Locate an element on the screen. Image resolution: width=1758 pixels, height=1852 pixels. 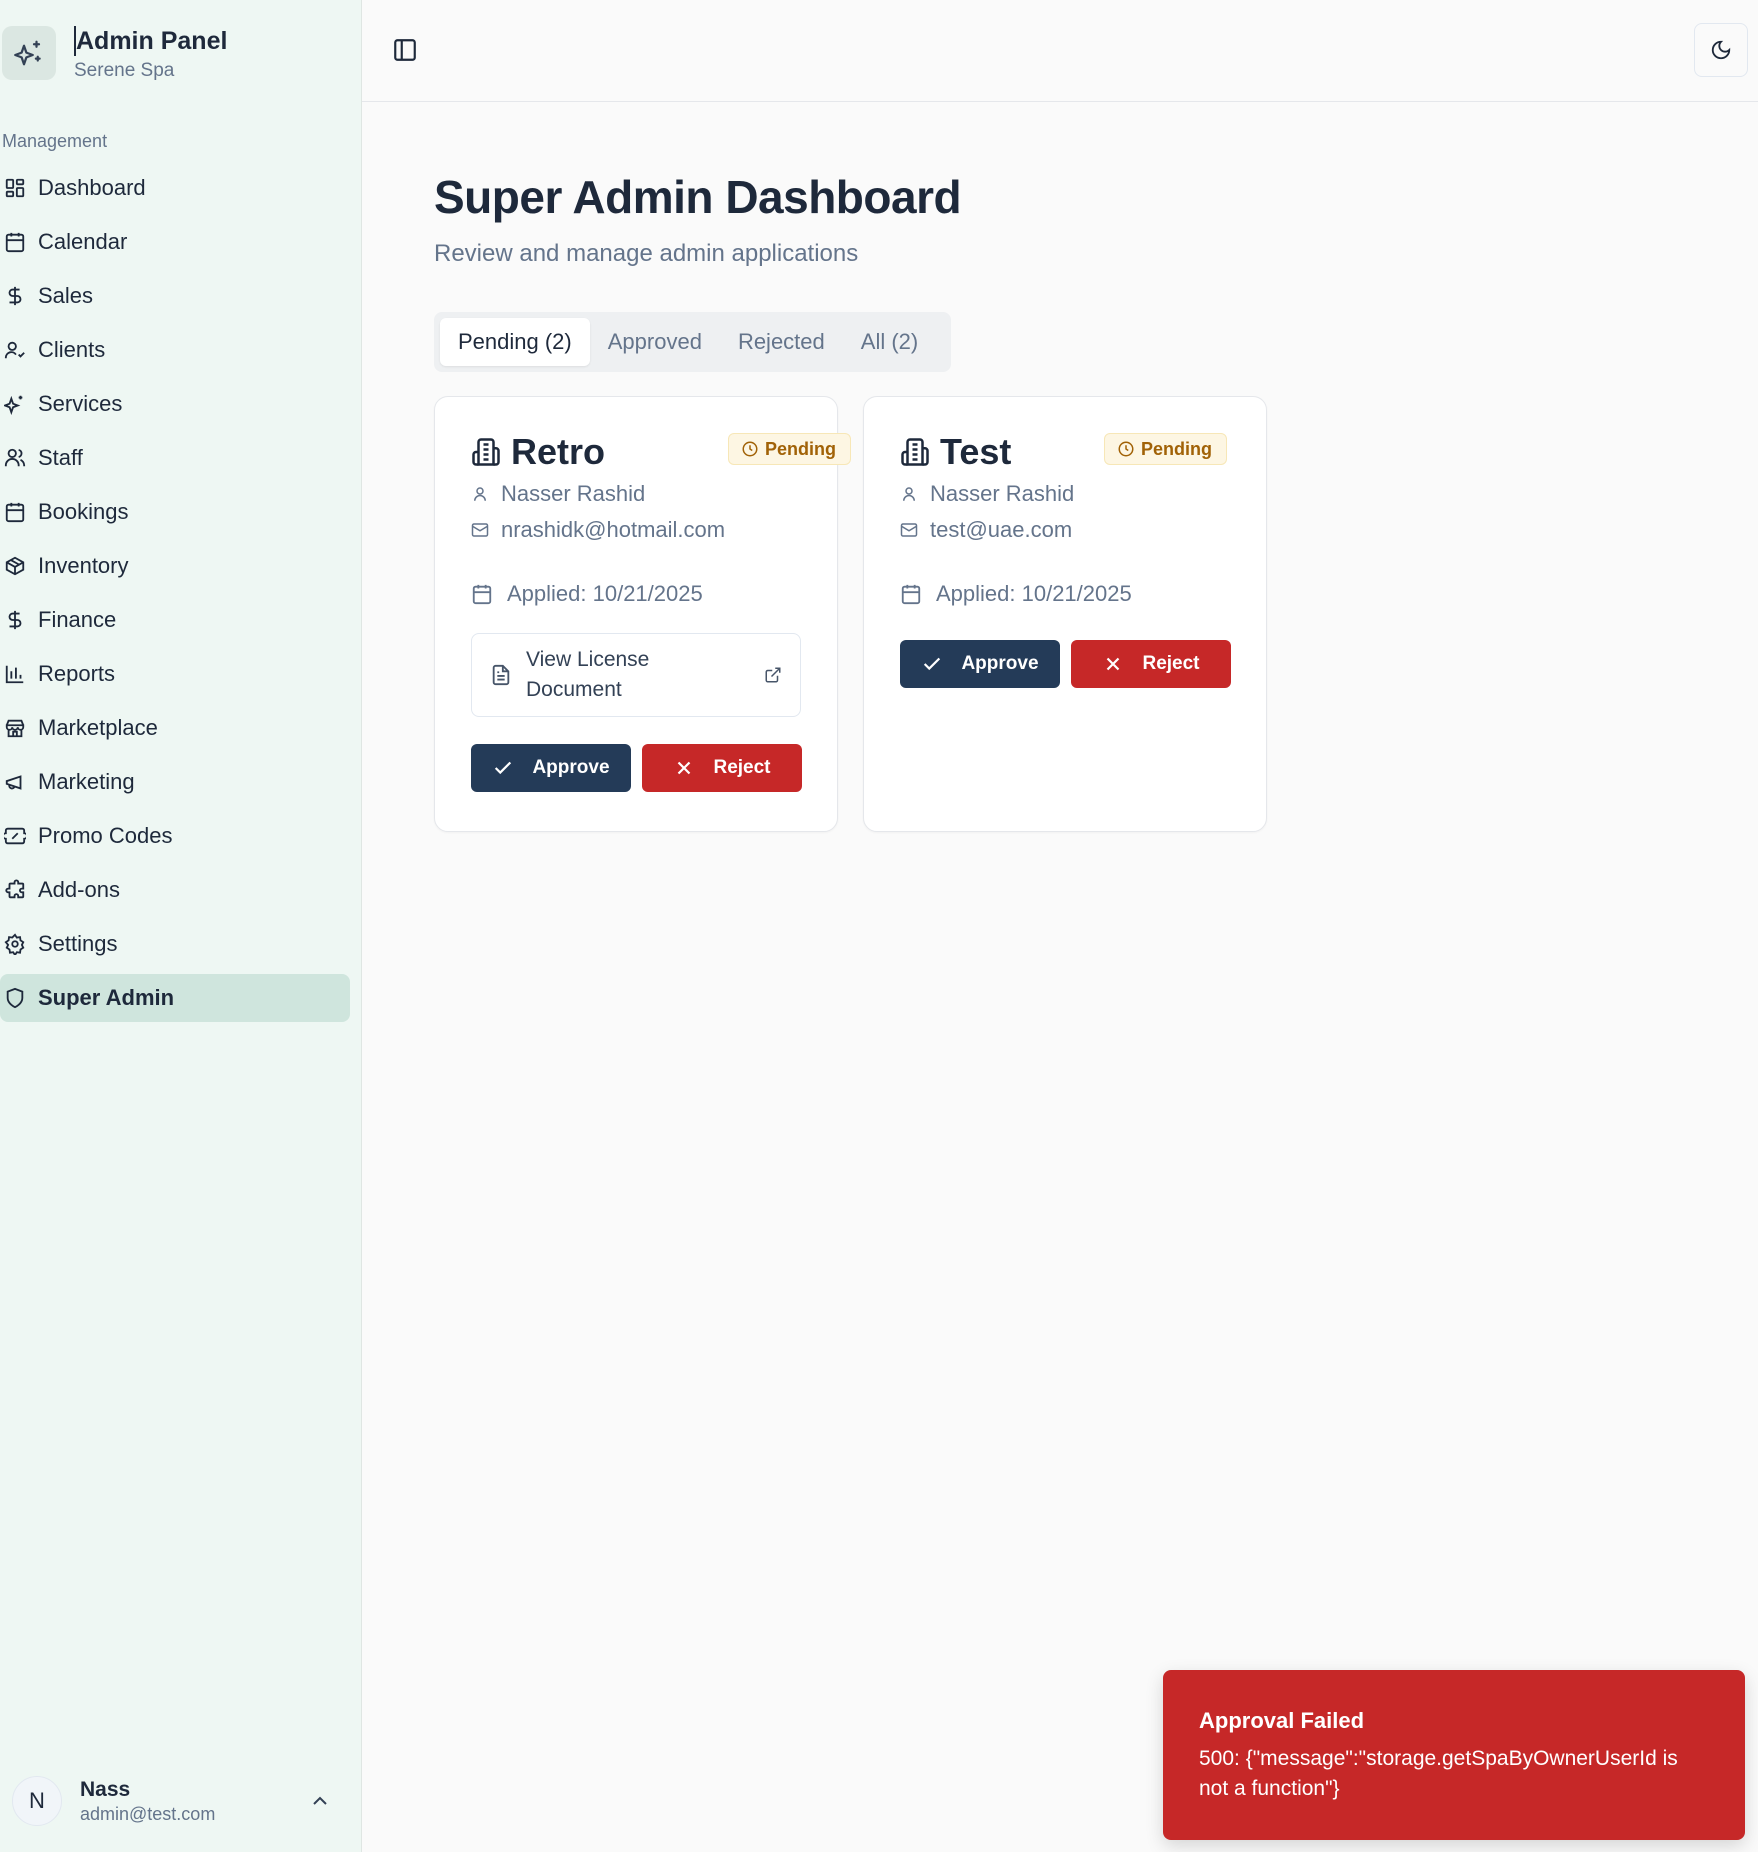
puzzle-icon is located at coordinates (15, 890).